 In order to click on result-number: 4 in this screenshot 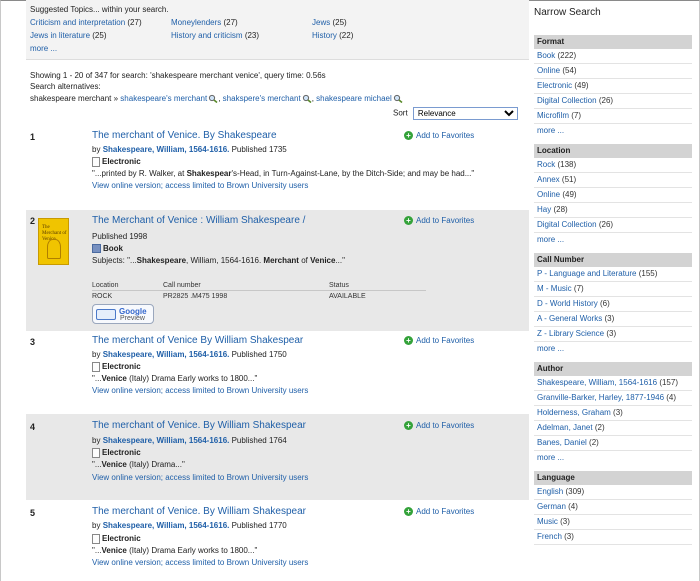, I will do `click(33, 427)`.